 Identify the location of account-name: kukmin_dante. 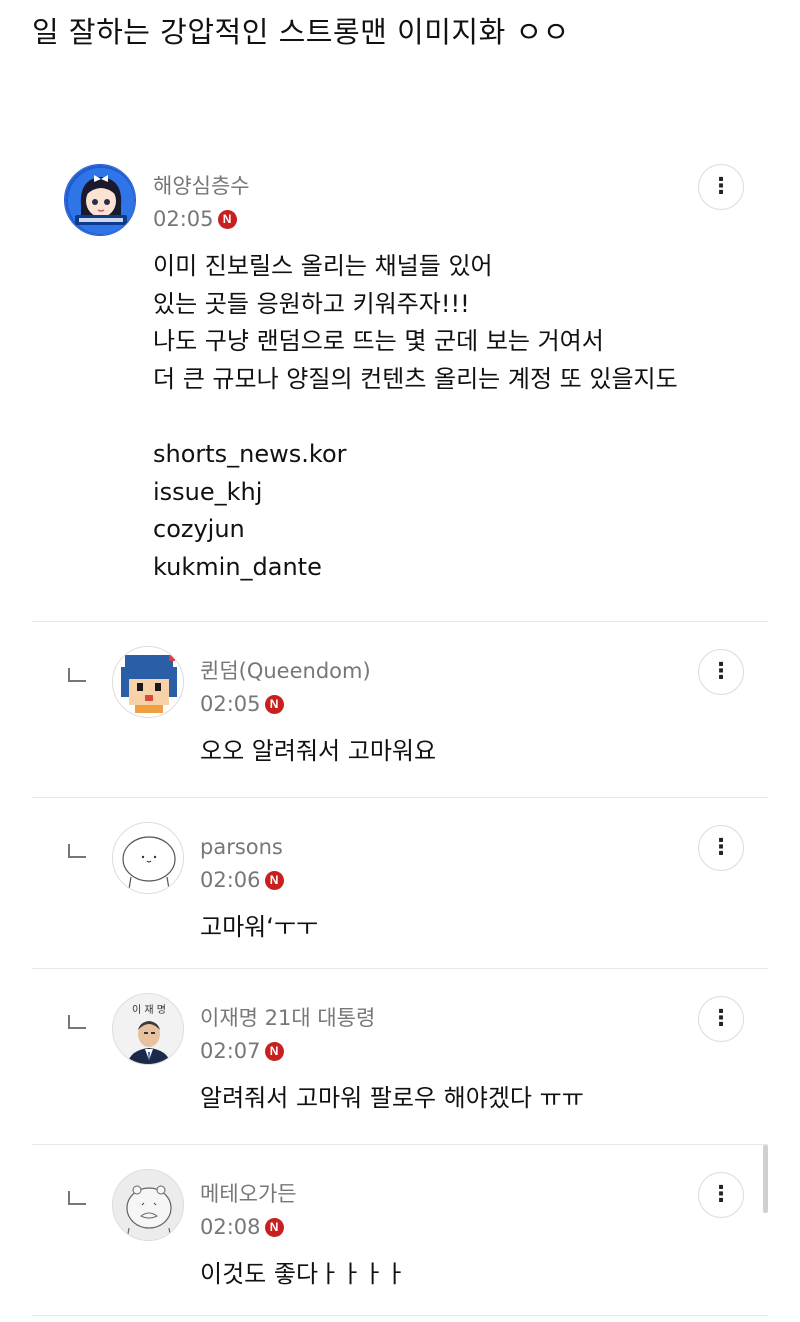
(237, 566).